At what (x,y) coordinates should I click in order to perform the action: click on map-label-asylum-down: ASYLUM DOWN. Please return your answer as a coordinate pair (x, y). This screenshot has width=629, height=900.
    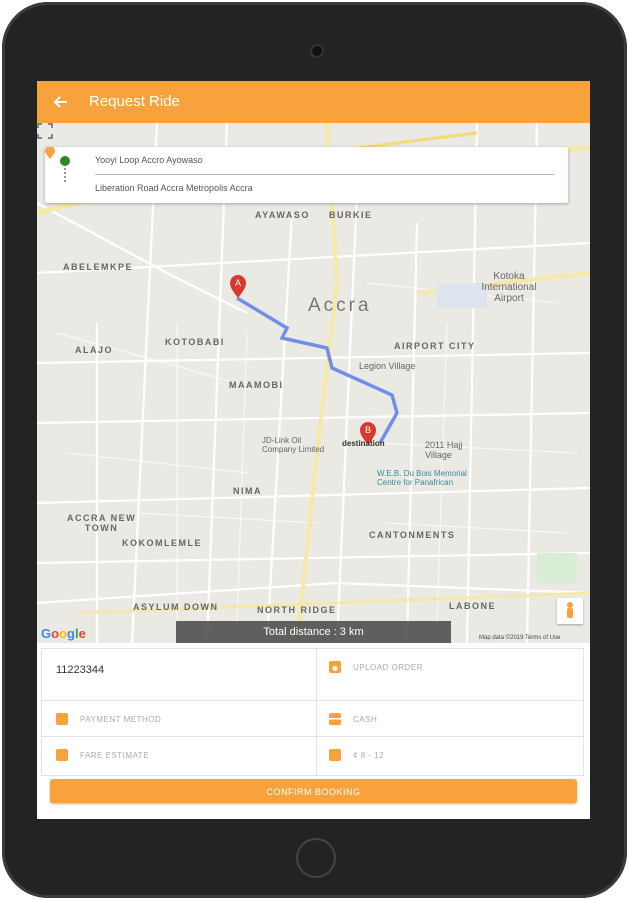
    Looking at the image, I should click on (176, 607).